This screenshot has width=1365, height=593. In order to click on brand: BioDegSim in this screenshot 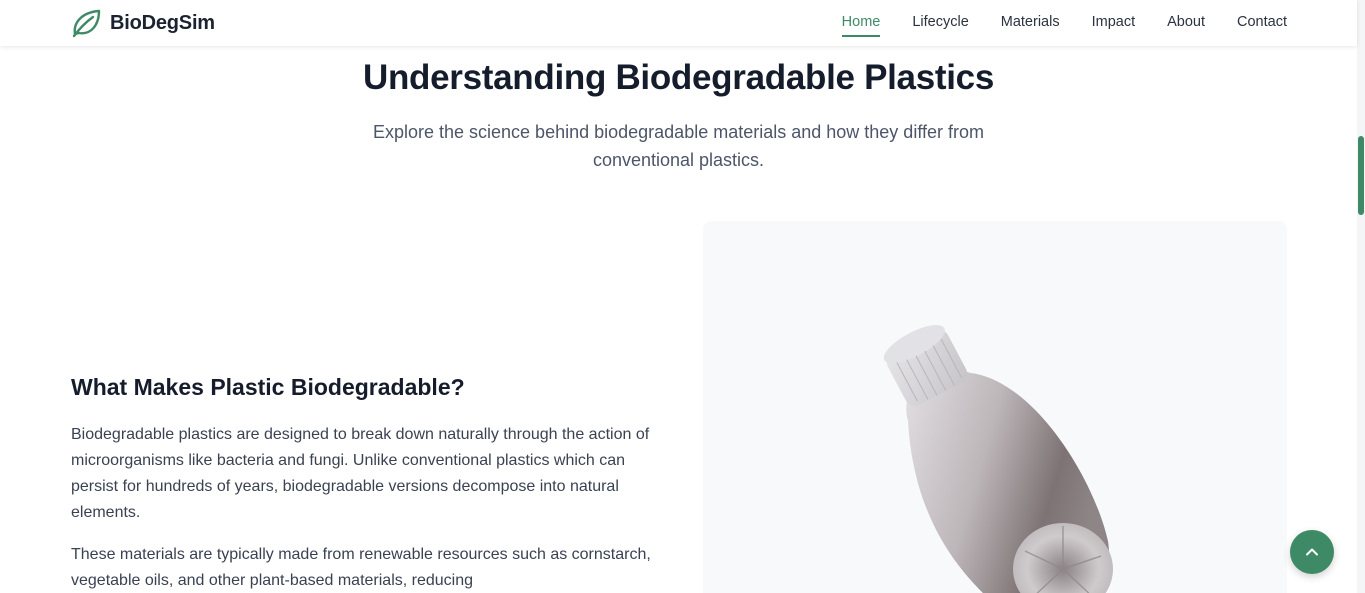, I will do `click(143, 23)`.